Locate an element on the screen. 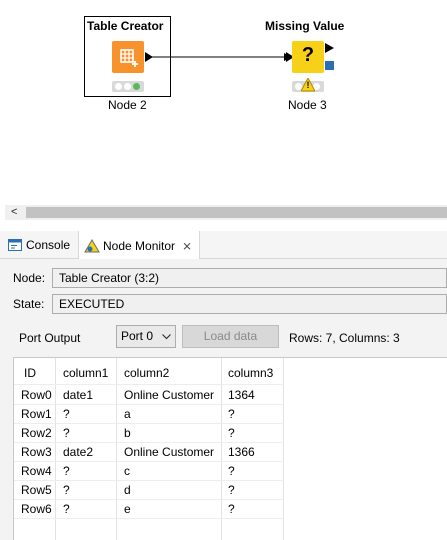  row-id-cell: Row1 is located at coordinates (36, 414).